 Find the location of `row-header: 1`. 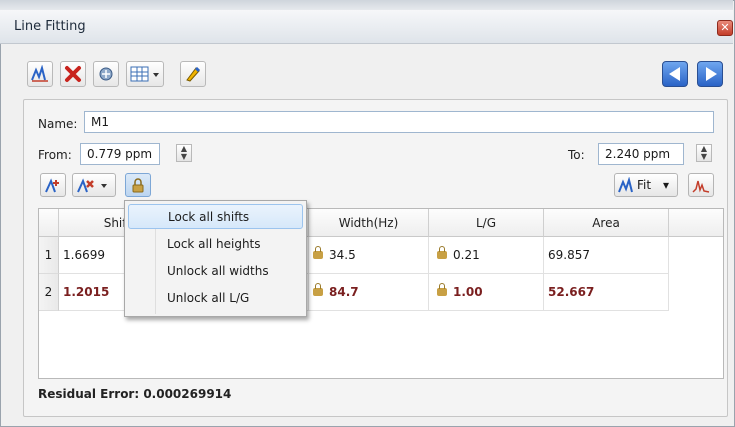

row-header: 1 is located at coordinates (49, 255).